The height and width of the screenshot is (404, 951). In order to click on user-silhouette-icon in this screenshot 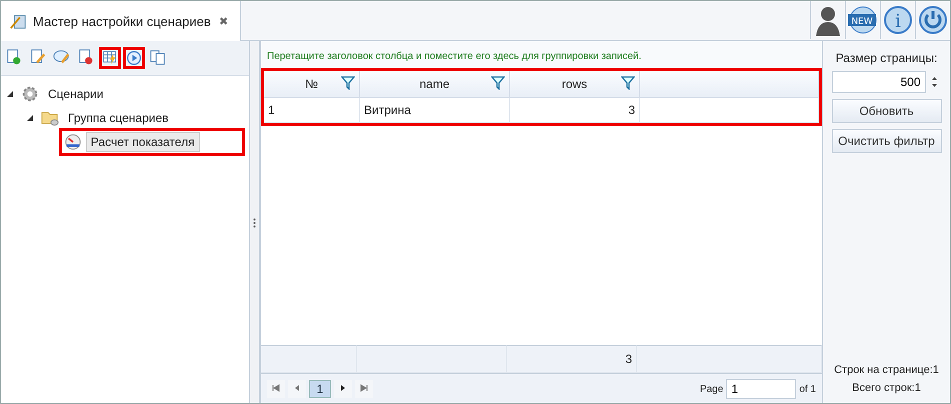, I will do `click(828, 20)`.